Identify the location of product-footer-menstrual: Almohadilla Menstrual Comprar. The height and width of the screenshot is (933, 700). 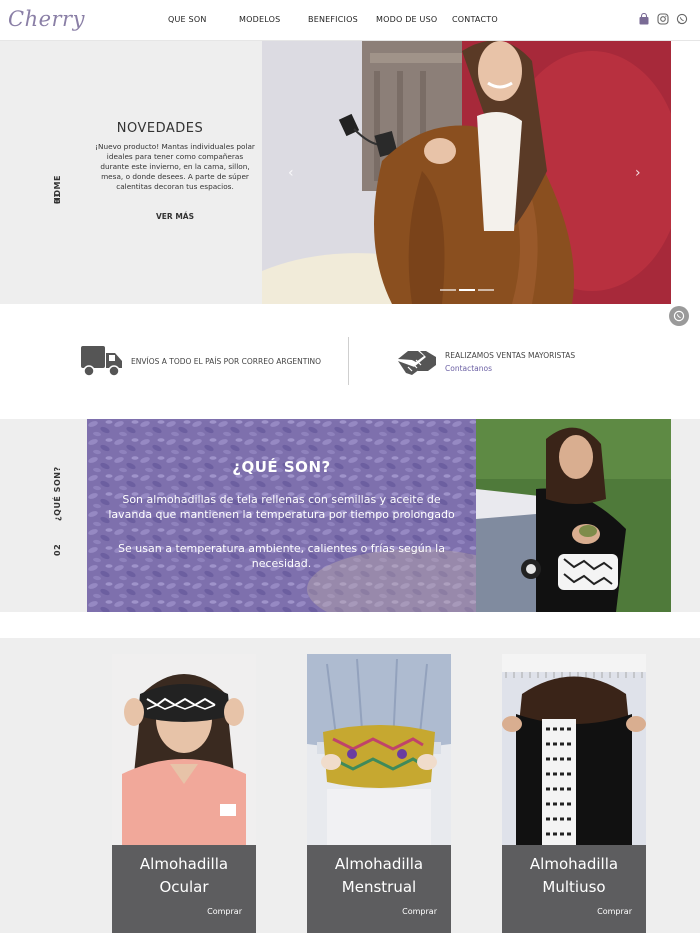
(379, 889).